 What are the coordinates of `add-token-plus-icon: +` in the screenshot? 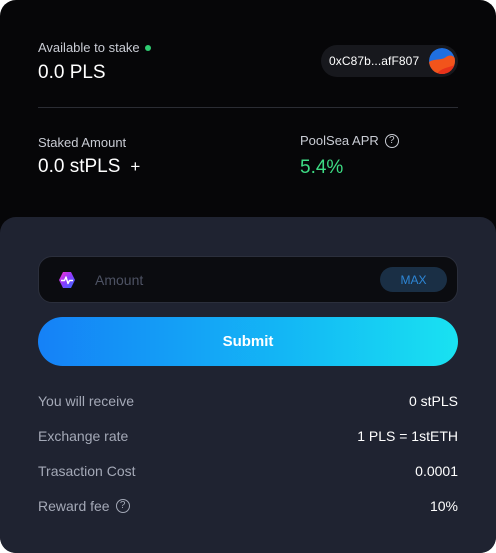 It's located at (135, 167).